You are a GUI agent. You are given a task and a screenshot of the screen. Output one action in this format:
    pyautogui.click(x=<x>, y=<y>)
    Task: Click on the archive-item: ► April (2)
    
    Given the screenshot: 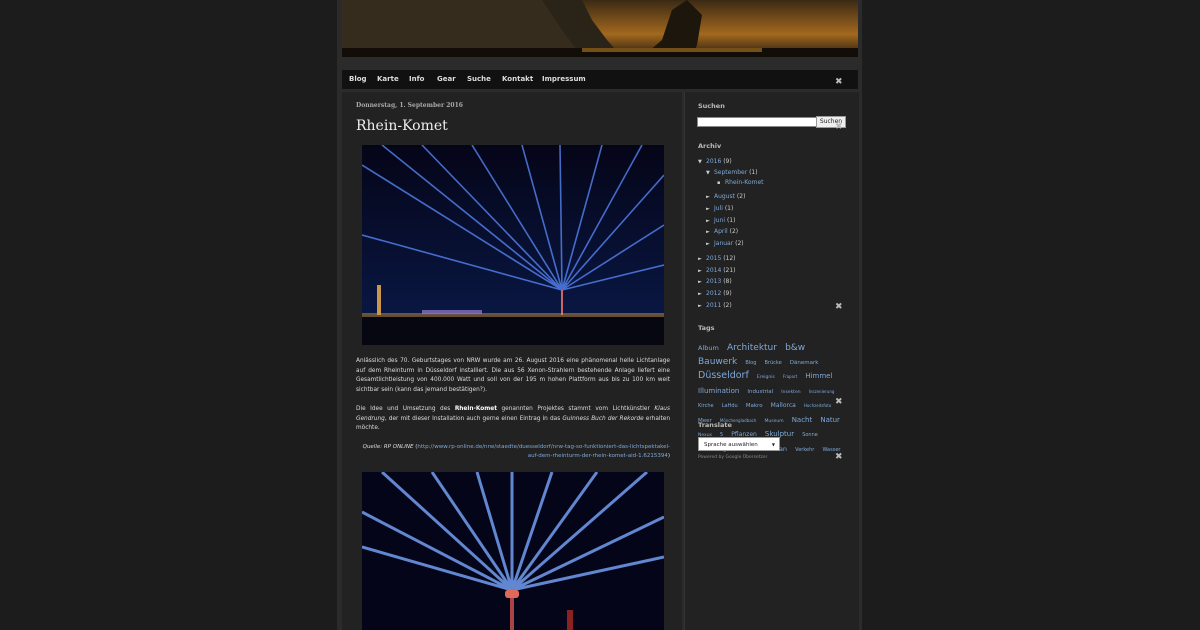 What is the action you would take?
    pyautogui.click(x=722, y=231)
    